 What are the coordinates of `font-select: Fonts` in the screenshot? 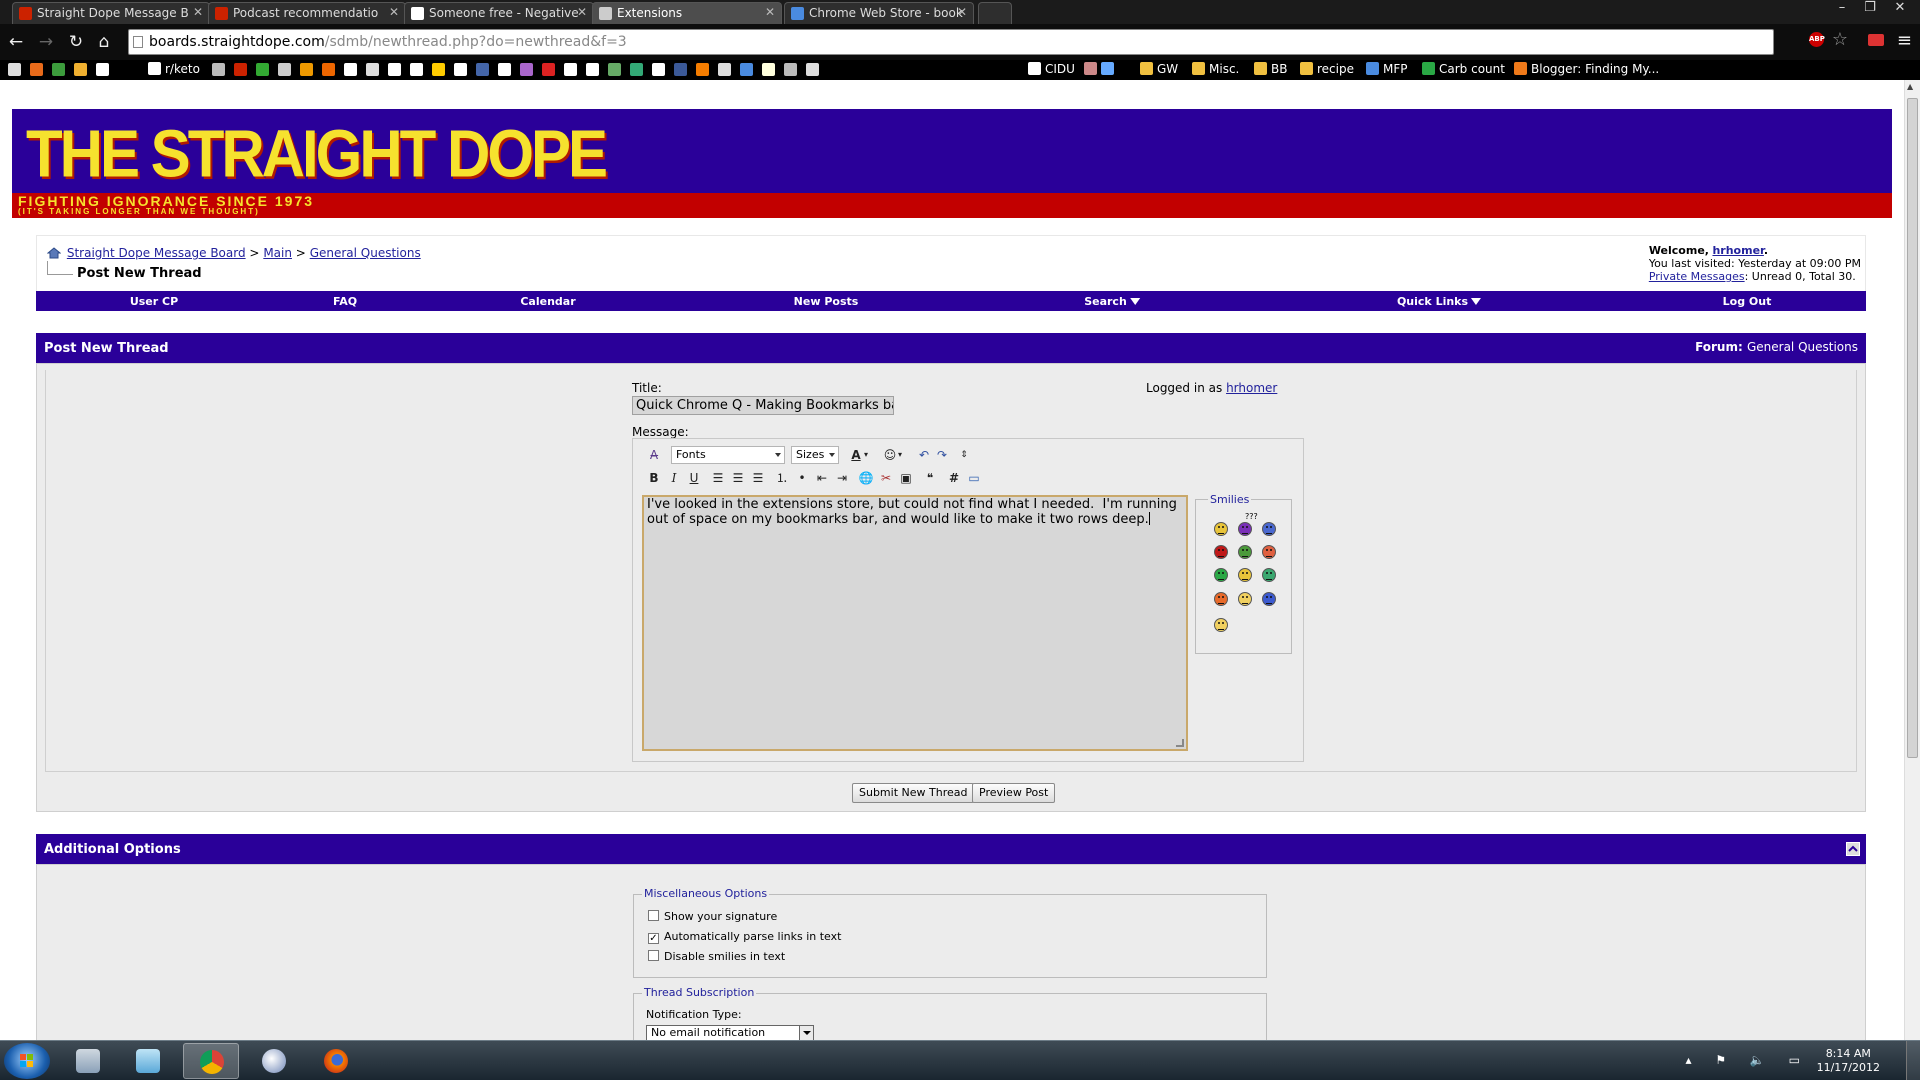 It's located at (728, 455).